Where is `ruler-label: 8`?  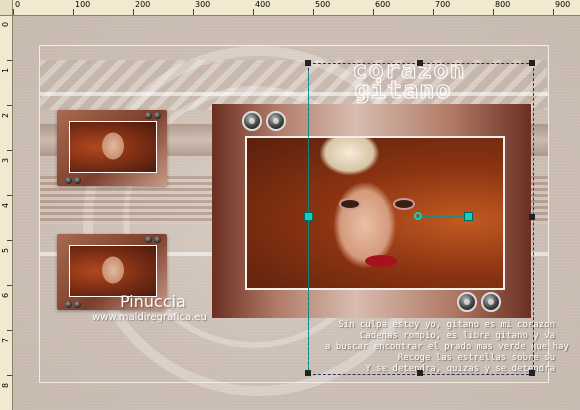
ruler-label: 8 is located at coordinates (5, 385).